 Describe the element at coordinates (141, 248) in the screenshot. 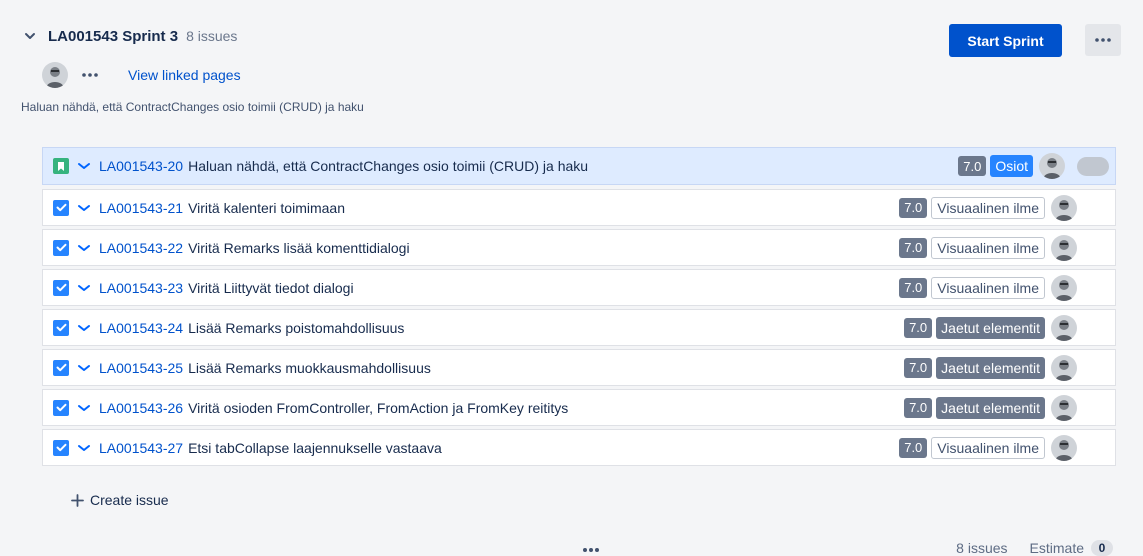

I see `issue-key: LA001543-22` at that location.